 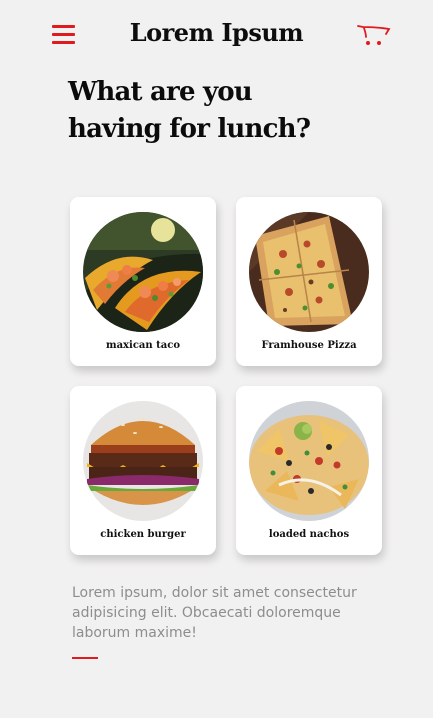 I want to click on page-heading: What are you having for lunch?, so click(x=218, y=111).